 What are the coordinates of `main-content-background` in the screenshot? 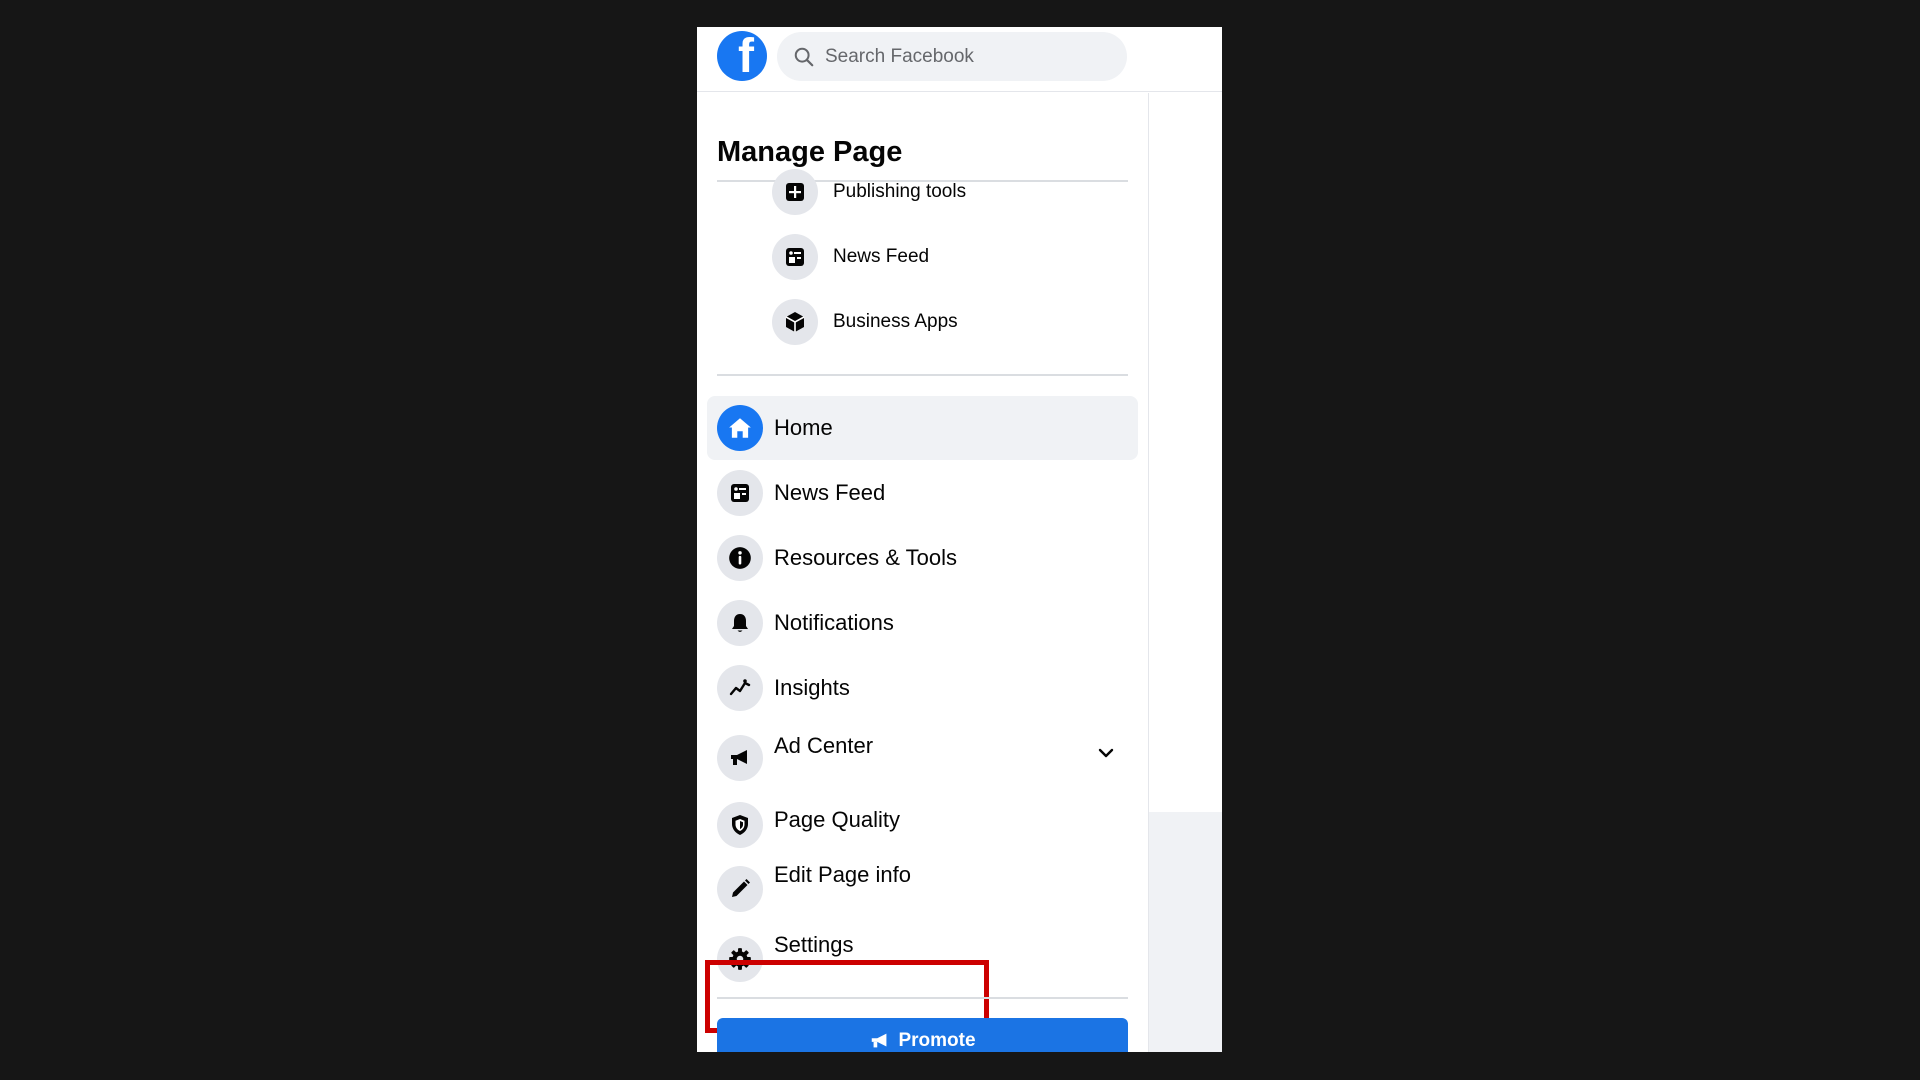 It's located at (1185, 932).